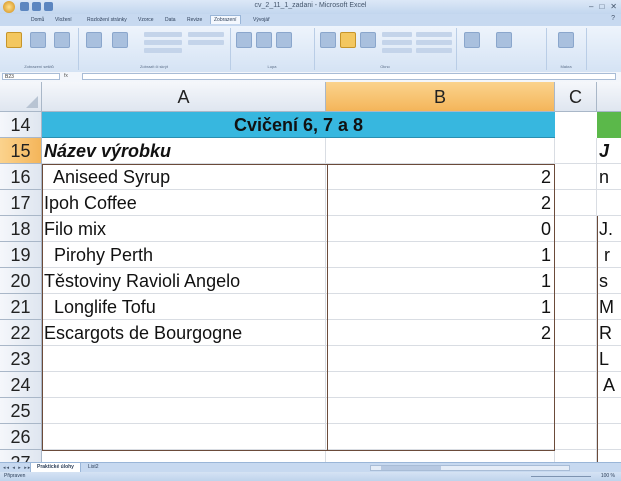  I want to click on cell-d: A, so click(609, 385).